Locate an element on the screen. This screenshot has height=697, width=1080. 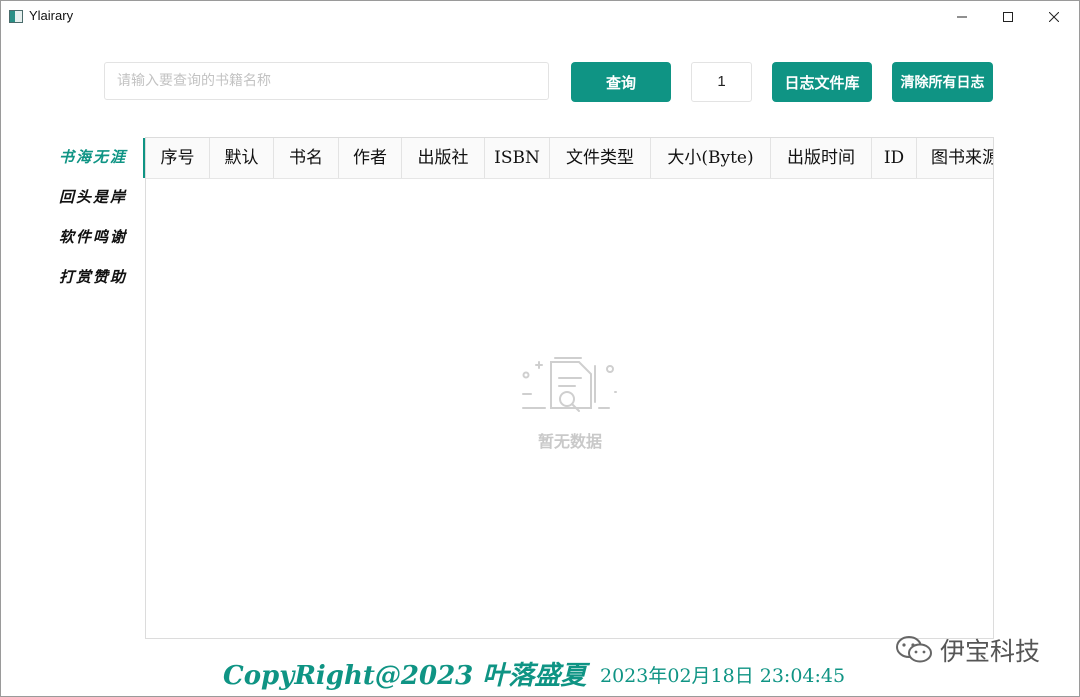
watermark: 伊宝科技 is located at coordinates (967, 650).